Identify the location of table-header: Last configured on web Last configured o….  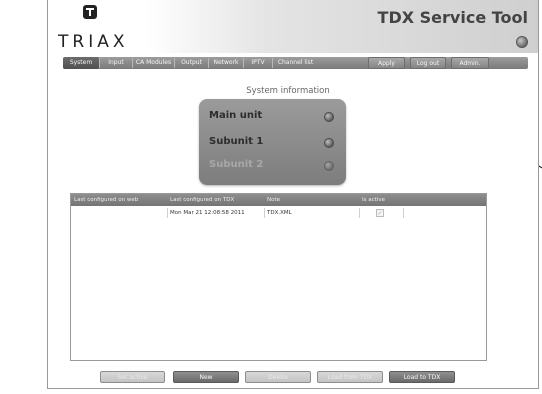
(278, 200).